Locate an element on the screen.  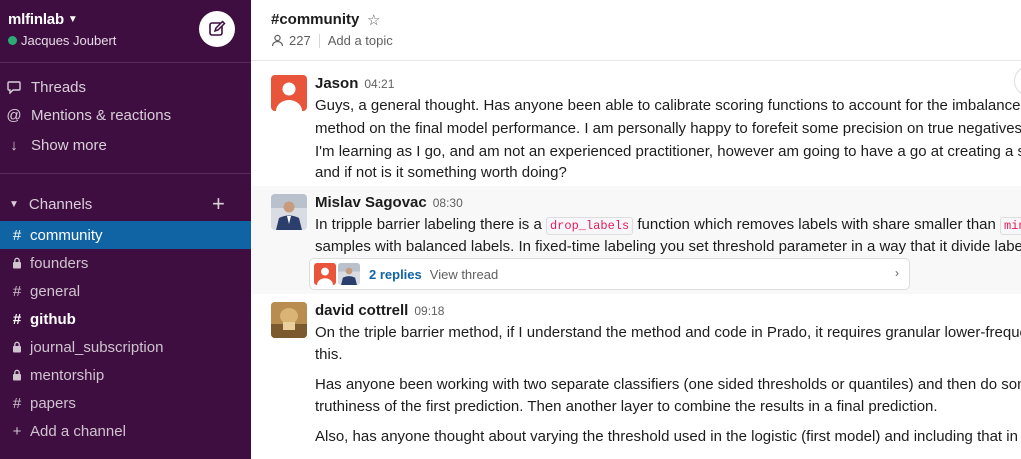
add-topic-link: Add a topic is located at coordinates (360, 40).